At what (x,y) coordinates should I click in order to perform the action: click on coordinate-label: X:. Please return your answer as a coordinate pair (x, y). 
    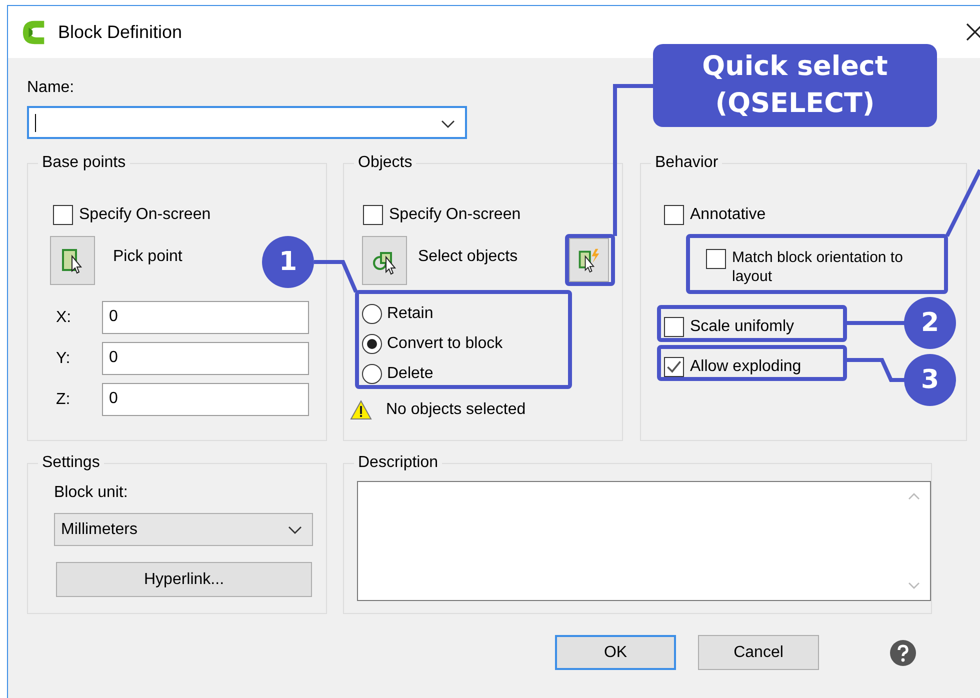
    Looking at the image, I should click on (64, 317).